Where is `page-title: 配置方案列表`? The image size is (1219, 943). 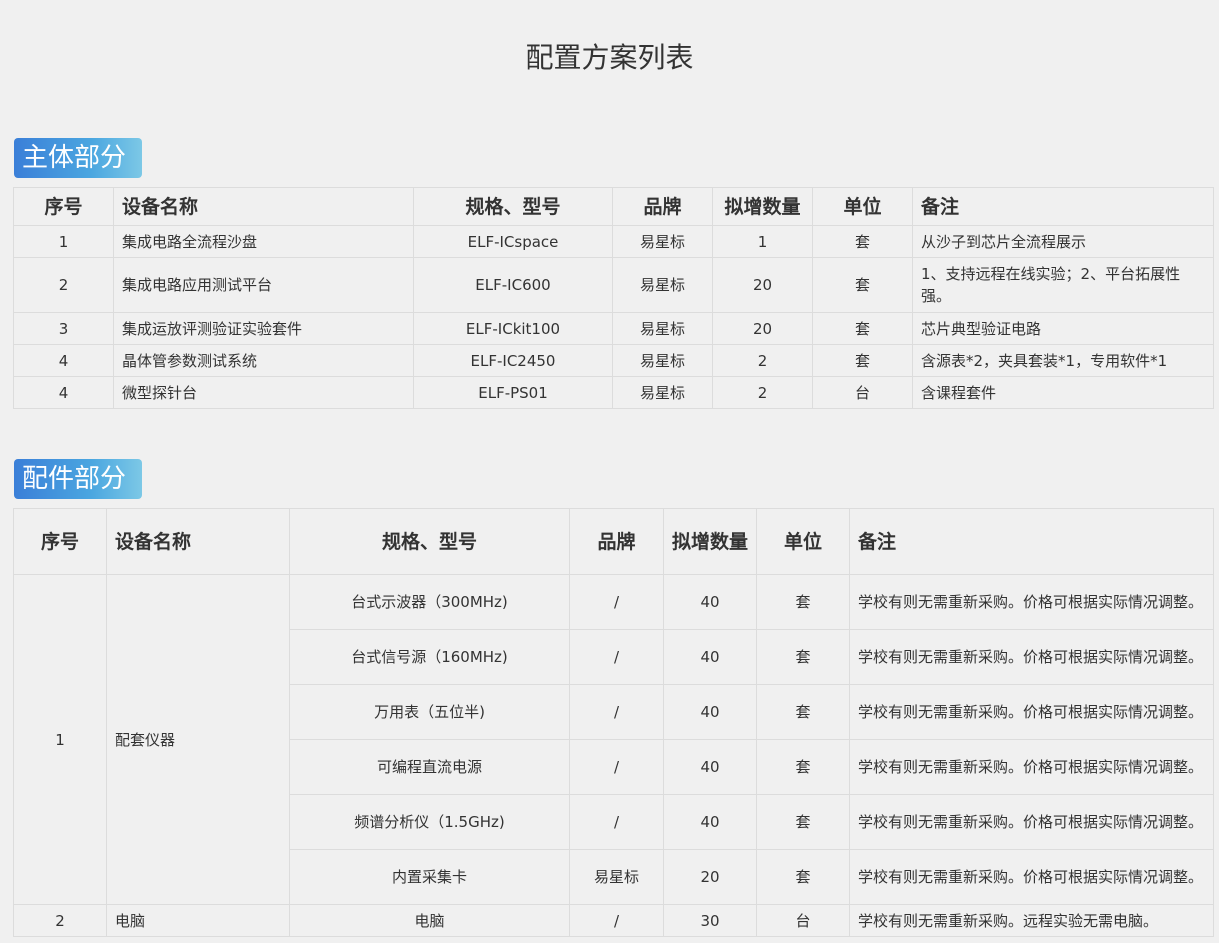 page-title: 配置方案列表 is located at coordinates (609, 57).